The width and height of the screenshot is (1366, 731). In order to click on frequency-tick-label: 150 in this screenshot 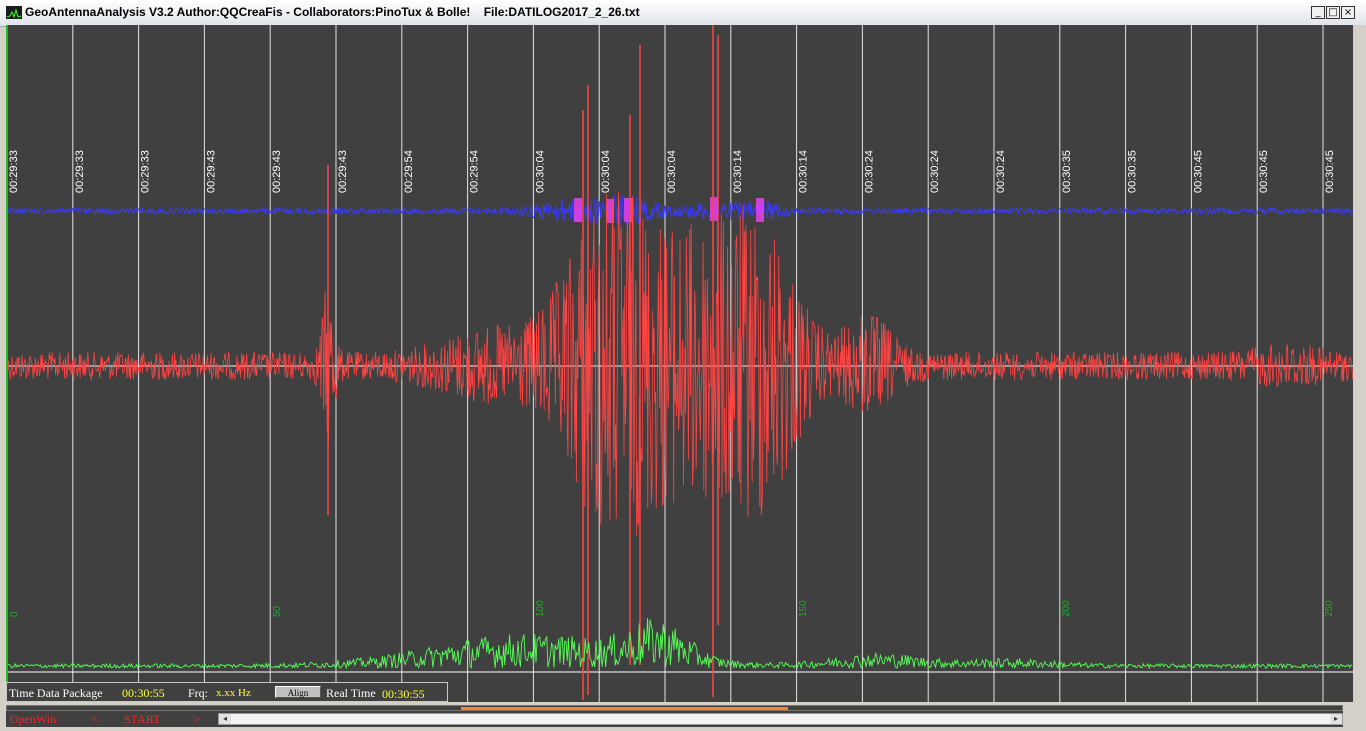, I will do `click(803, 608)`.